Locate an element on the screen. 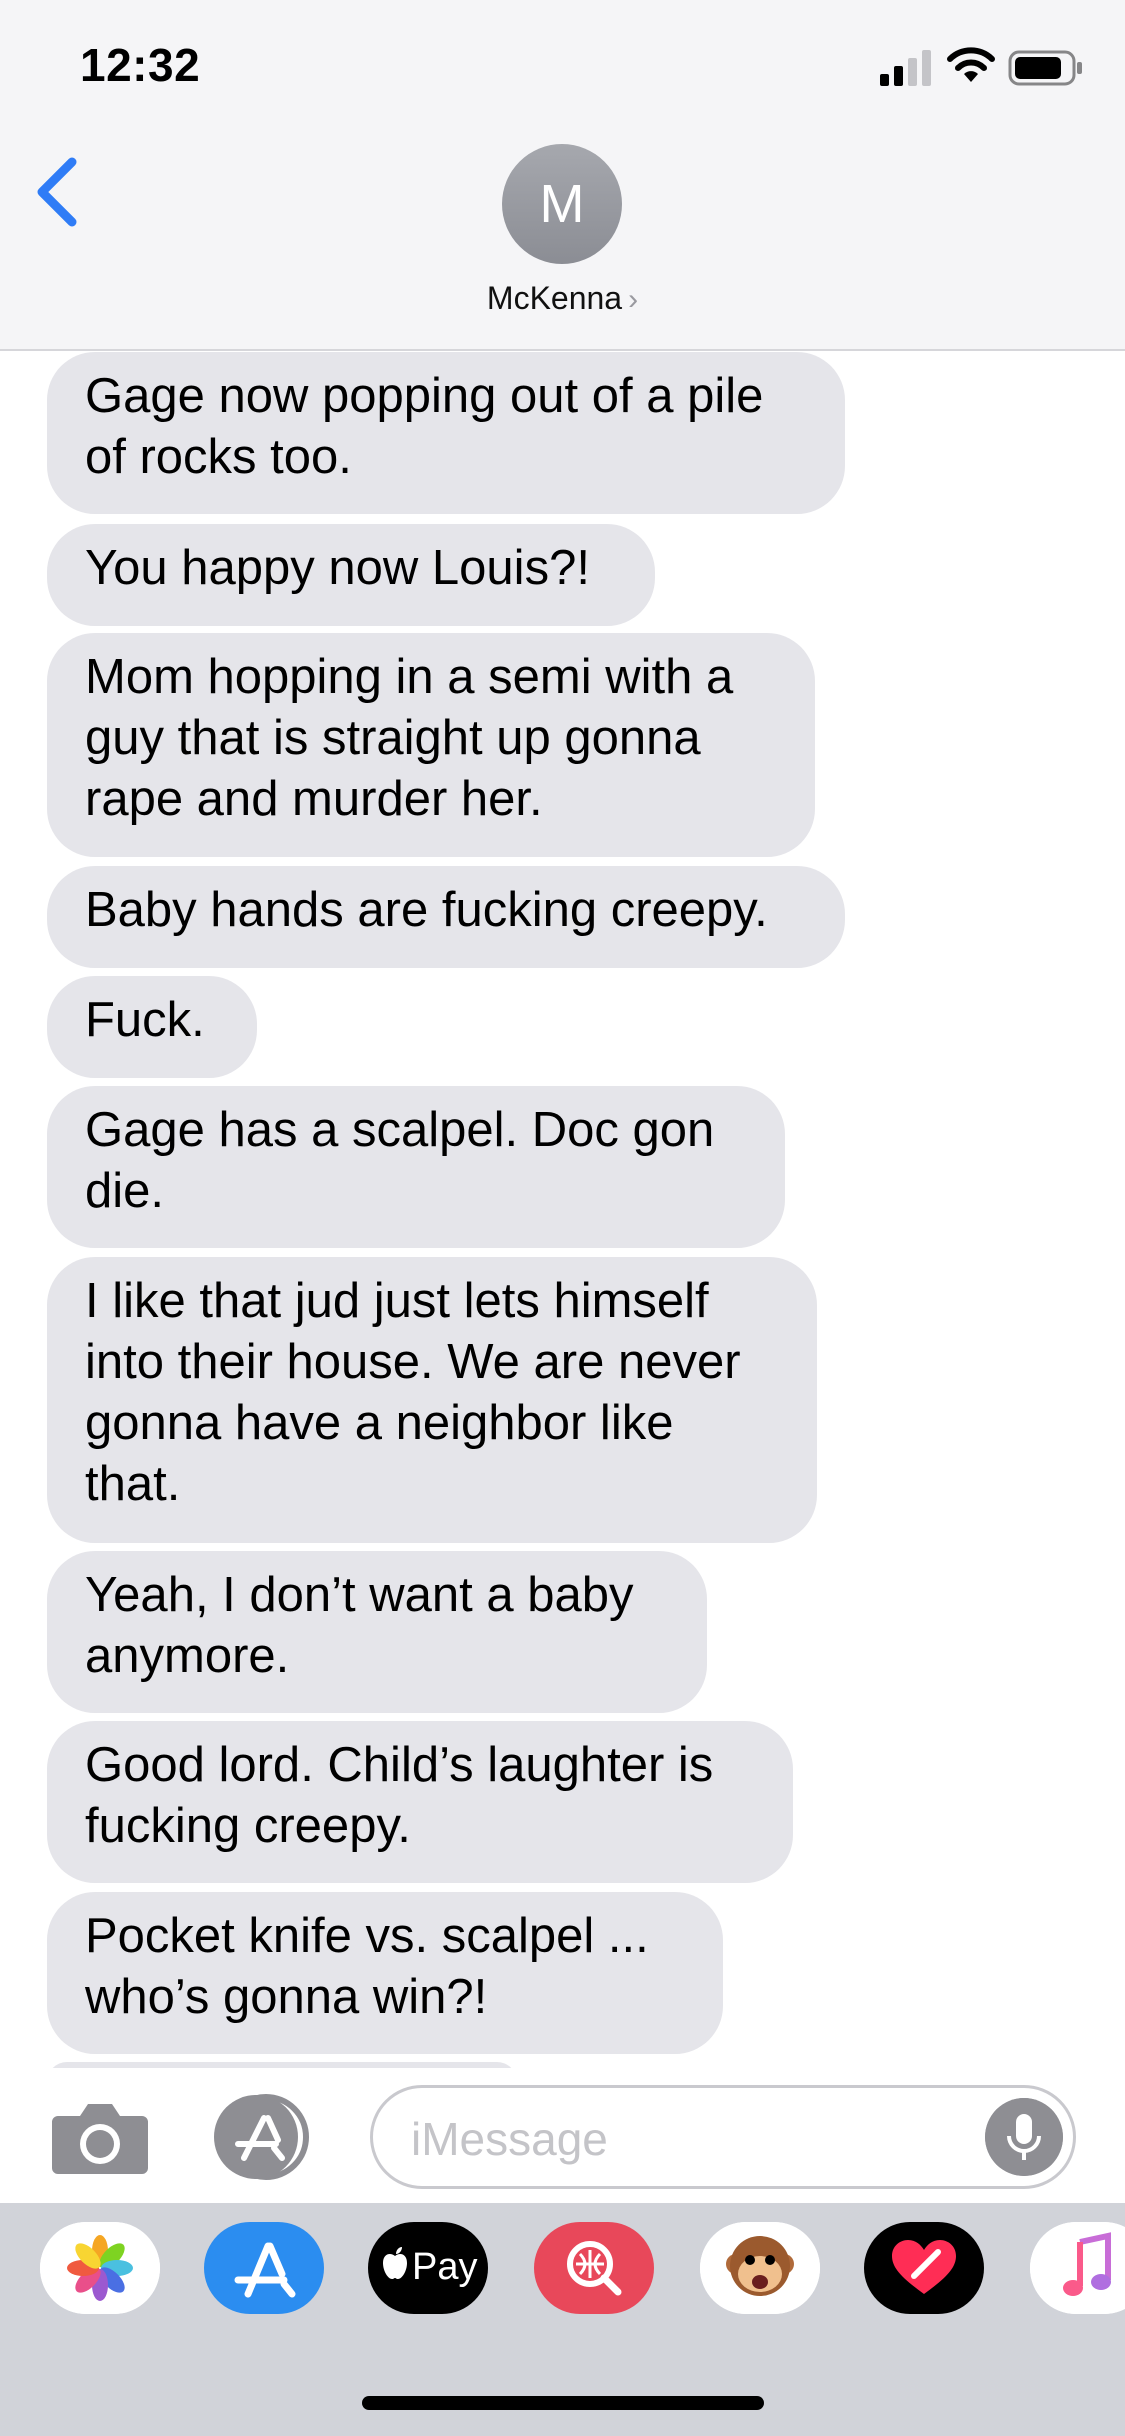 The image size is (1125, 2436). music-app-icon is located at coordinates (1077, 2268).